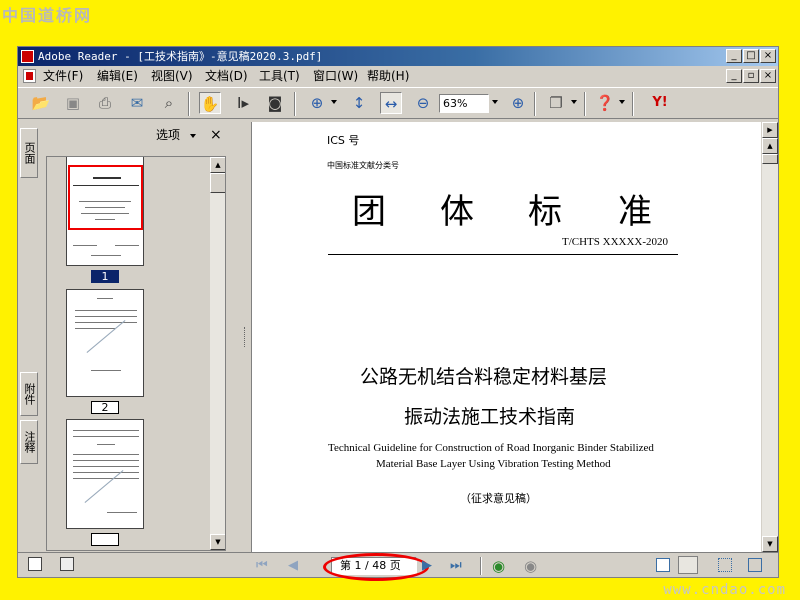 This screenshot has height=600, width=800. I want to click on watermark-bottom: www.cndao.com, so click(724, 590).